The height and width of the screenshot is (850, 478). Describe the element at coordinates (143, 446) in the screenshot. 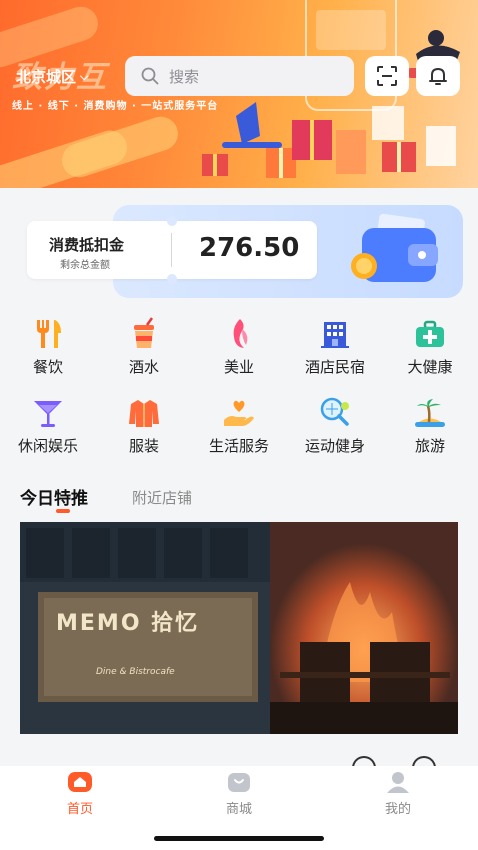

I see `category-label: 服装` at that location.